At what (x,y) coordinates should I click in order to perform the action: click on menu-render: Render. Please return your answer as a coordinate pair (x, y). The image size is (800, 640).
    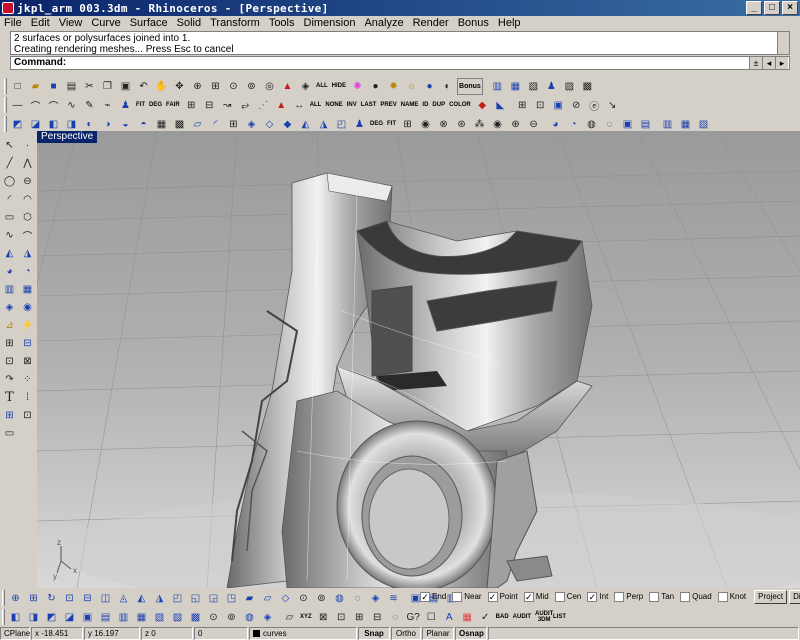
    Looking at the image, I should click on (431, 23).